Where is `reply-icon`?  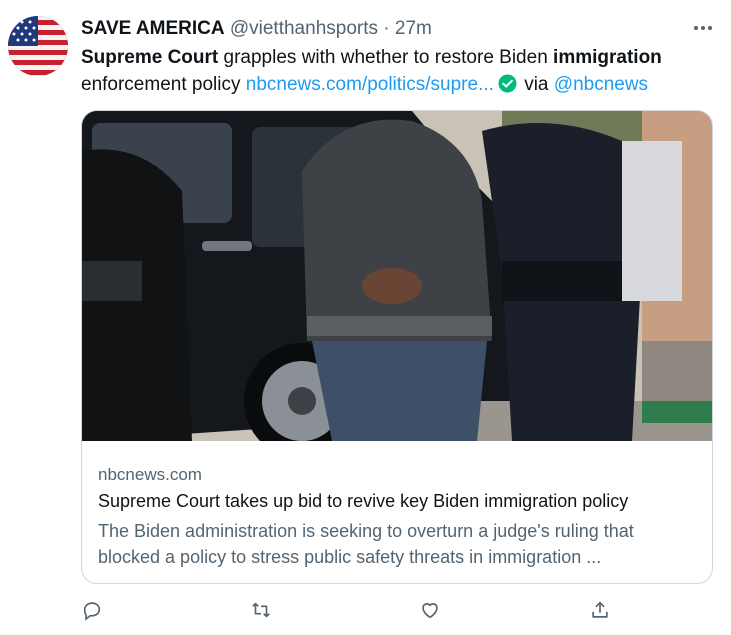
reply-icon is located at coordinates (92, 610).